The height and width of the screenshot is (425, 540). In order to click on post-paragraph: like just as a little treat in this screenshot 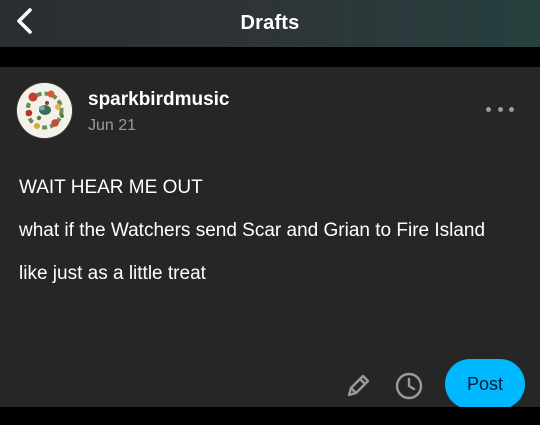, I will do `click(112, 273)`.